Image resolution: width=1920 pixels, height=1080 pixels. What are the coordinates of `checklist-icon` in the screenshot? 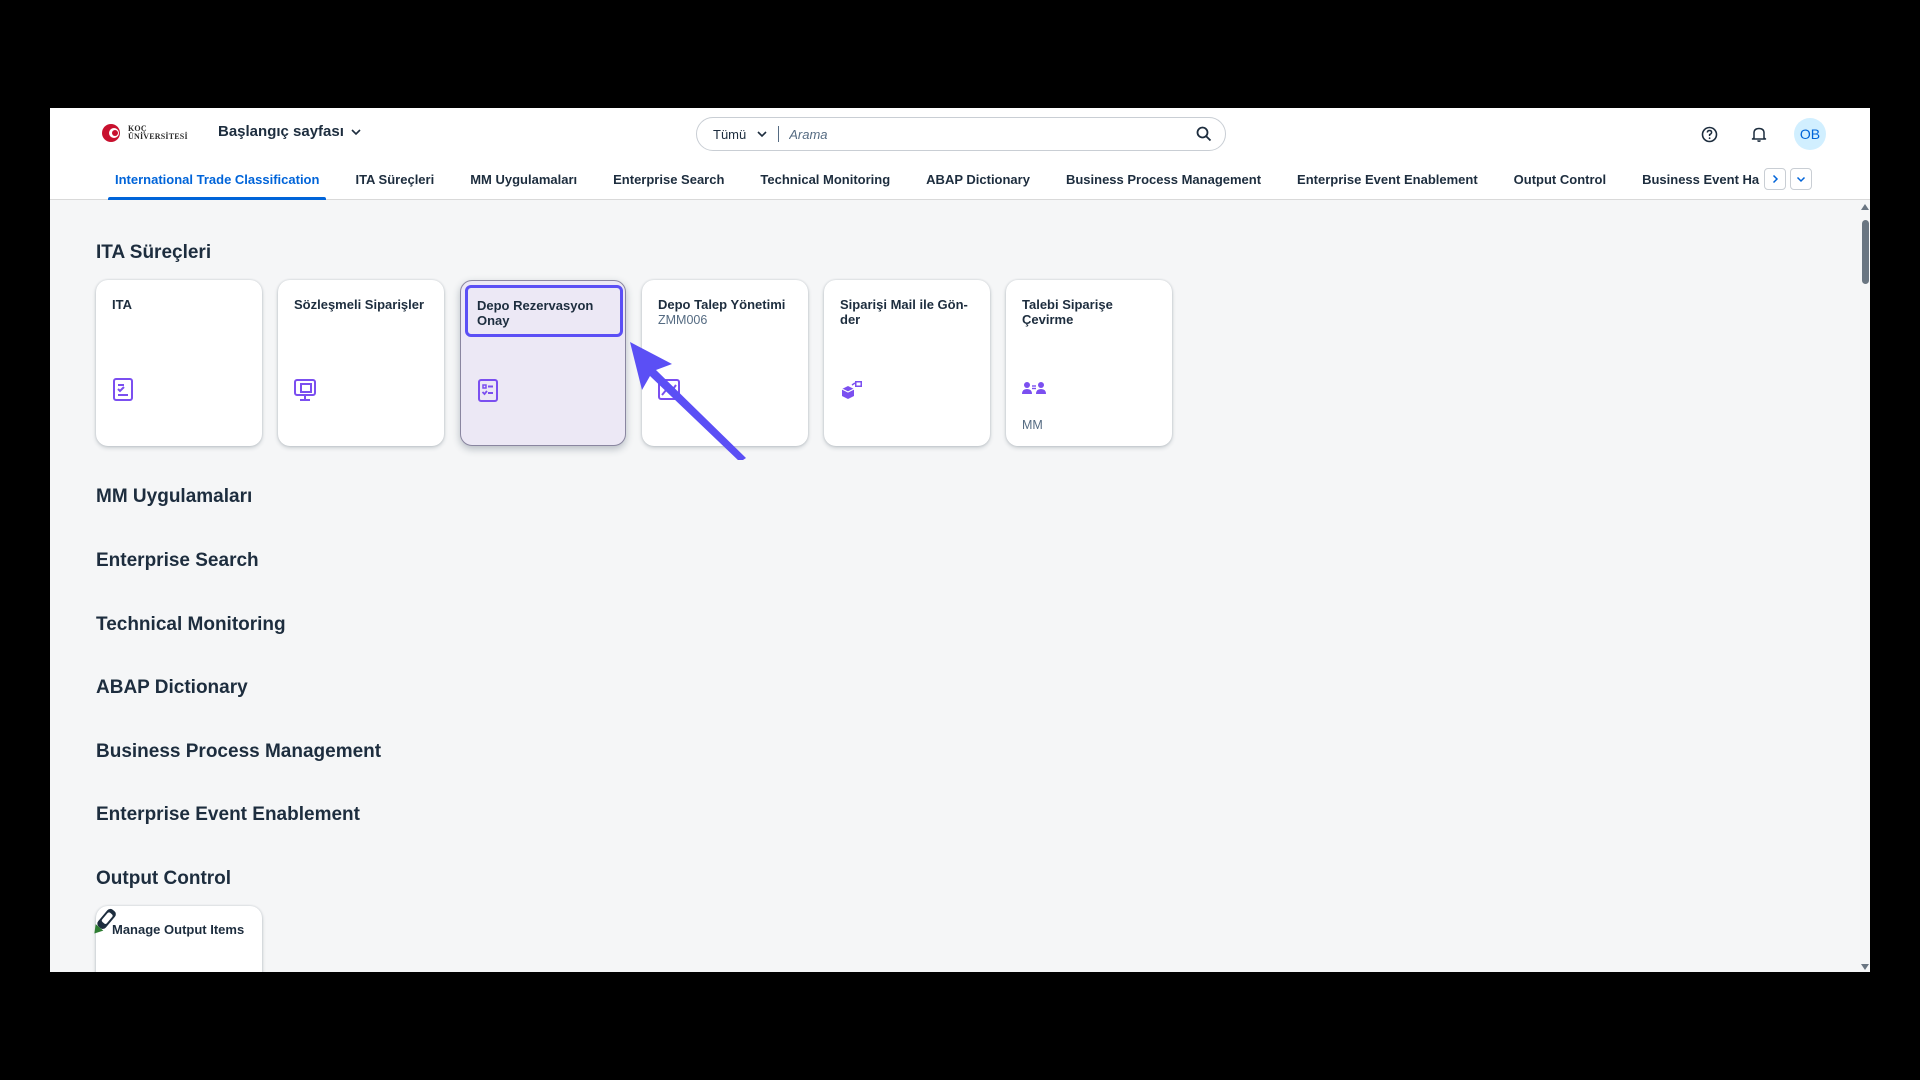 It's located at (488, 390).